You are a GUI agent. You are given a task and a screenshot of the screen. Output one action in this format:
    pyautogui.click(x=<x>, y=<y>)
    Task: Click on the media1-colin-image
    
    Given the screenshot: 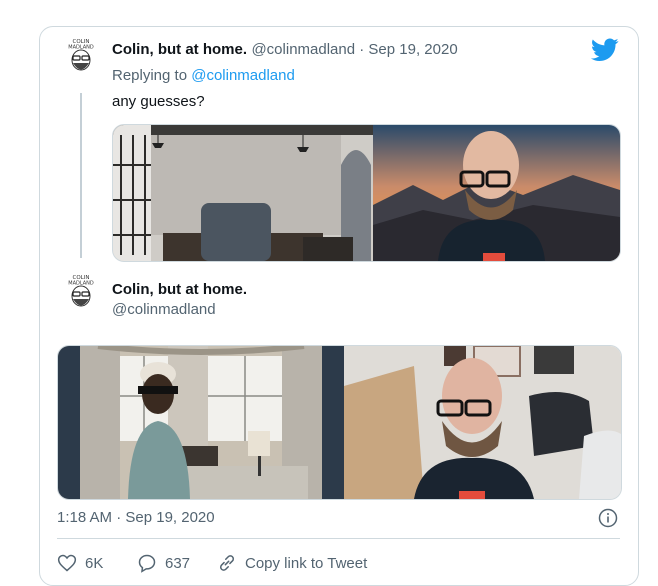 What is the action you would take?
    pyautogui.click(x=496, y=193)
    